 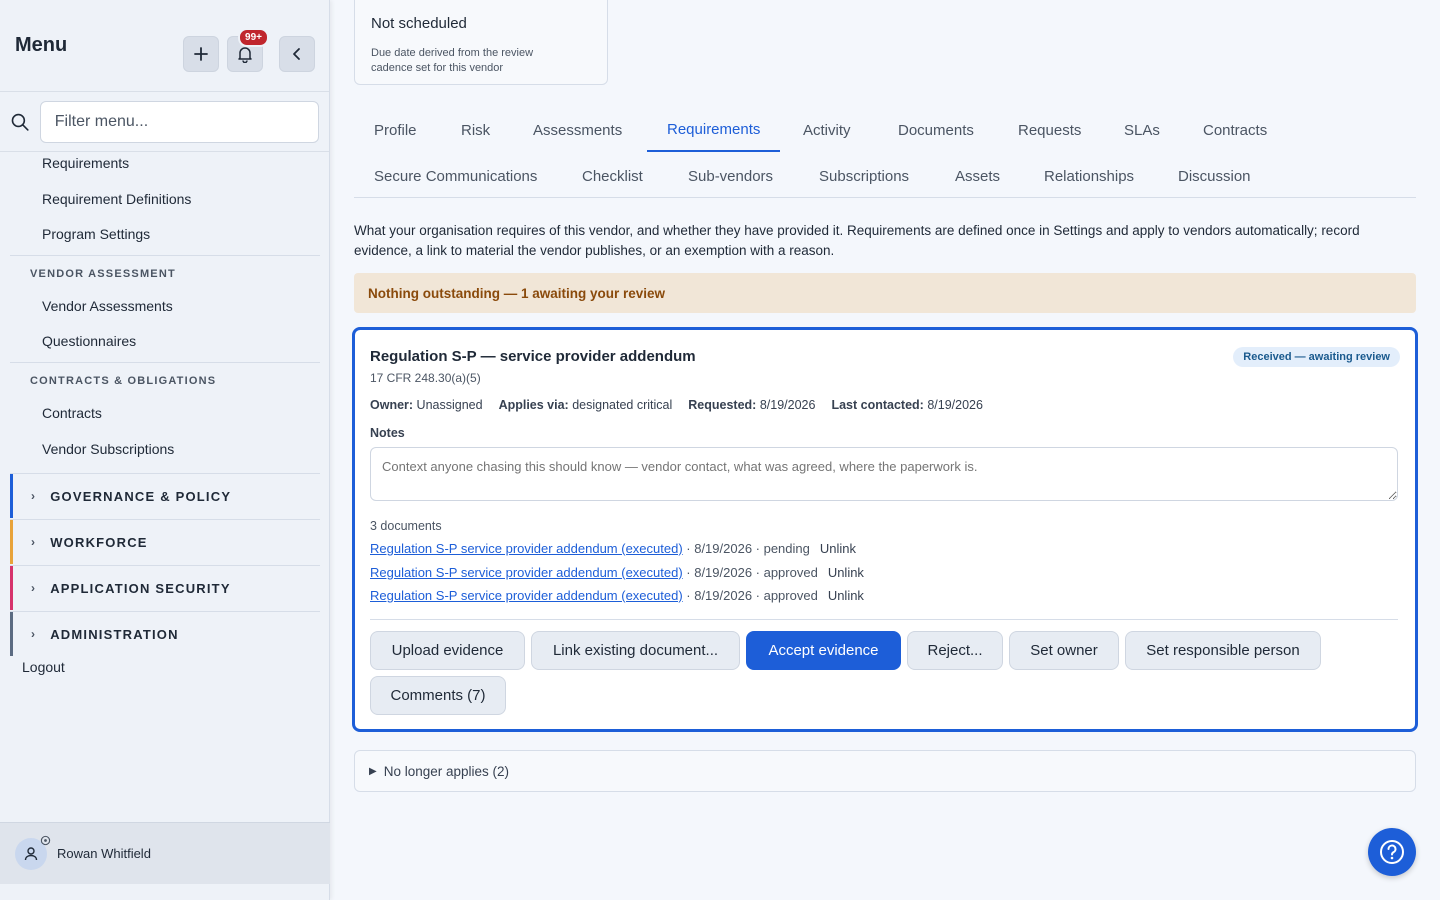 I want to click on filter-bar, so click(x=164, y=122).